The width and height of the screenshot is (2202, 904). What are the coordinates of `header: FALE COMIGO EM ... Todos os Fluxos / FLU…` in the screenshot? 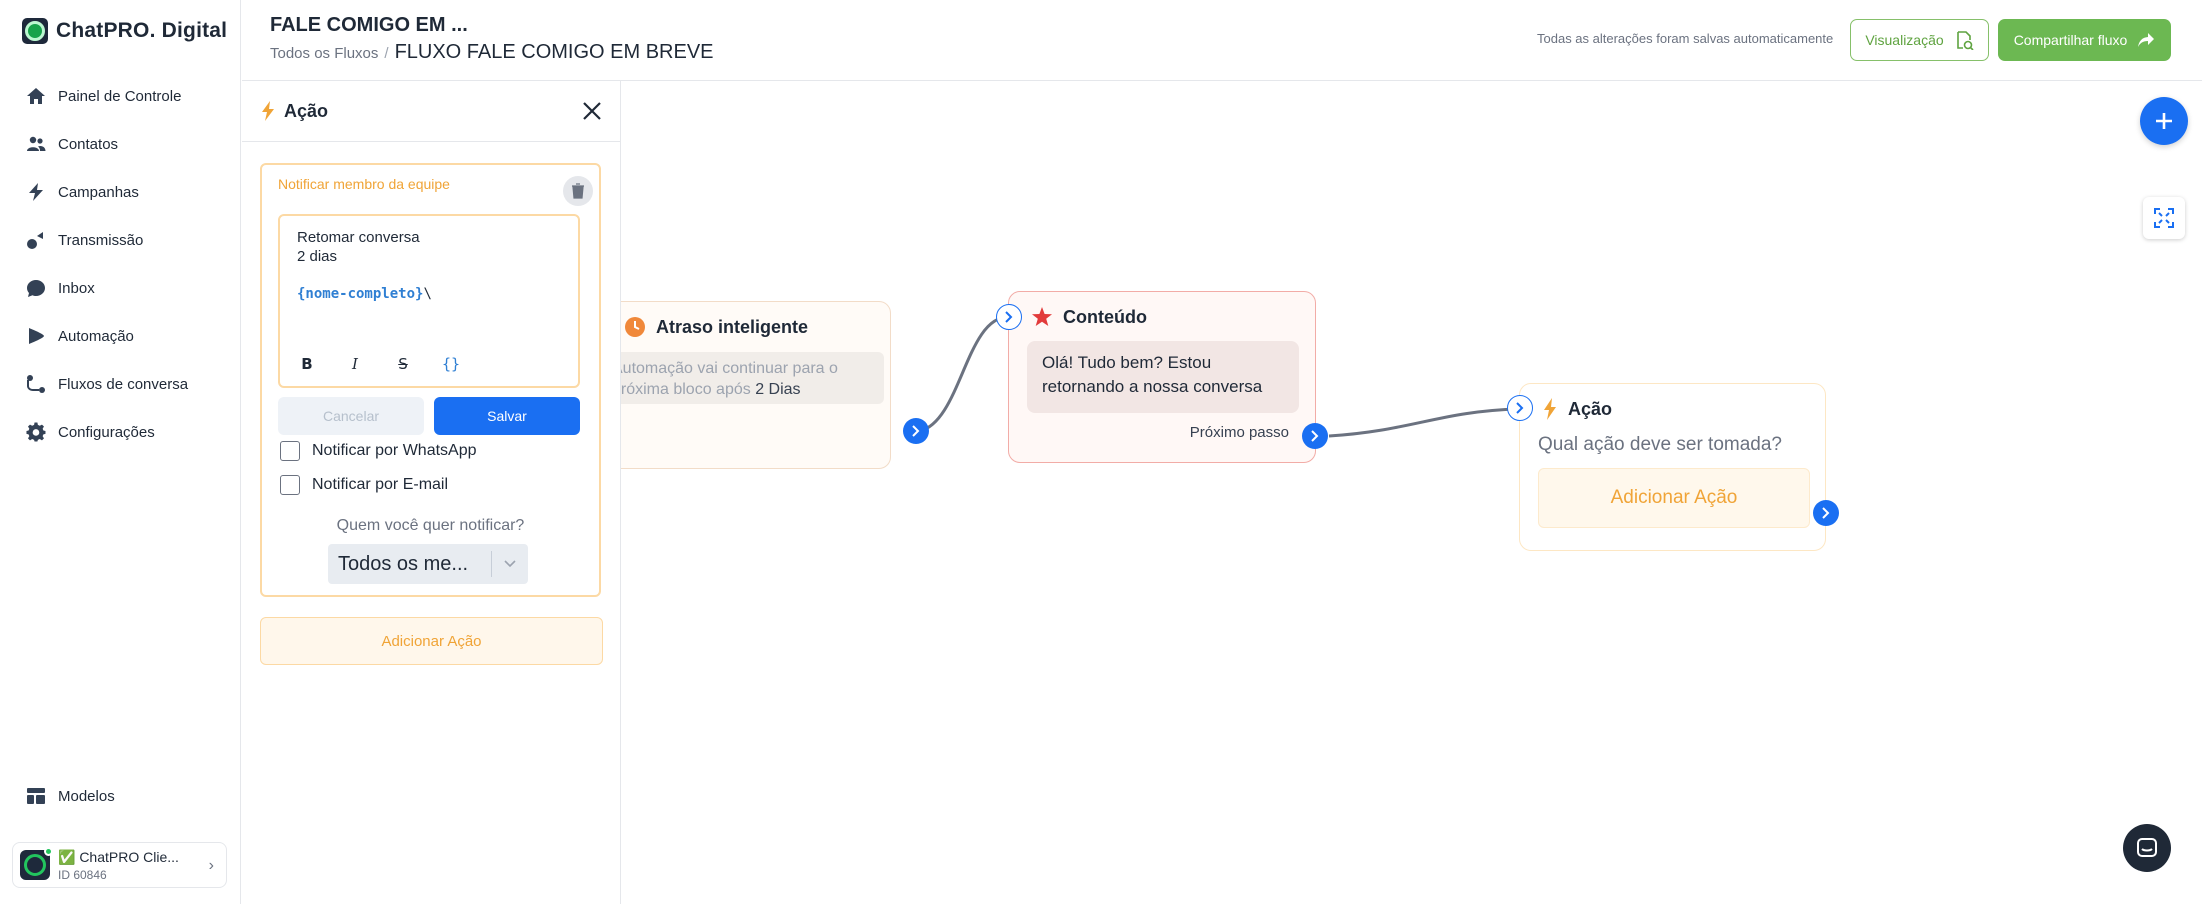 It's located at (1222, 40).